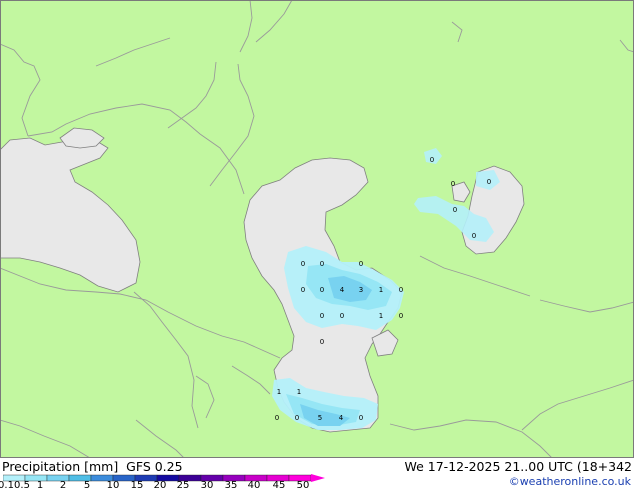 The image size is (634, 491). Describe the element at coordinates (87, 485) in the screenshot. I see `scale-tick-label: 5` at that location.